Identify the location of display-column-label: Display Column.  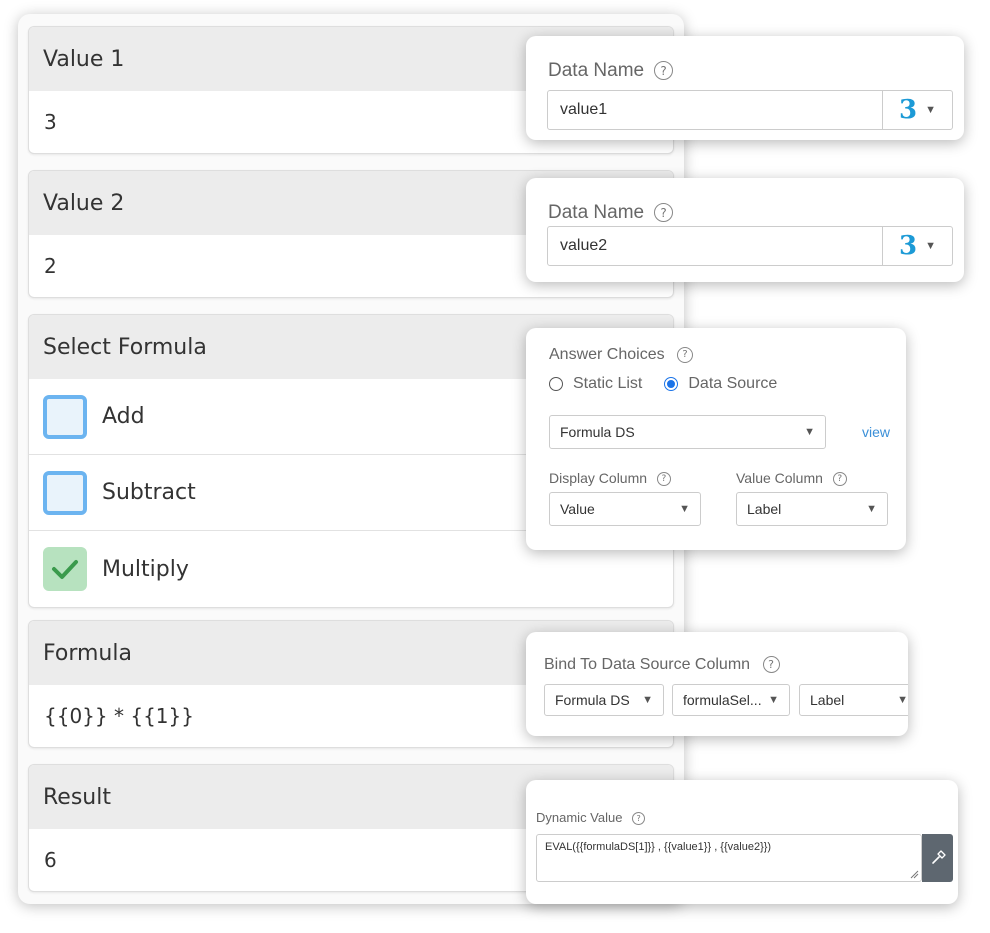
(598, 478).